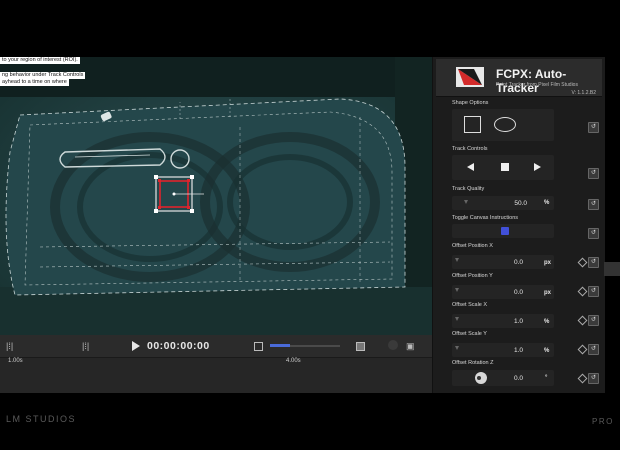 The height and width of the screenshot is (450, 620). Describe the element at coordinates (593, 291) in the screenshot. I see `offset-position-y-reset-button: ↺` at that location.